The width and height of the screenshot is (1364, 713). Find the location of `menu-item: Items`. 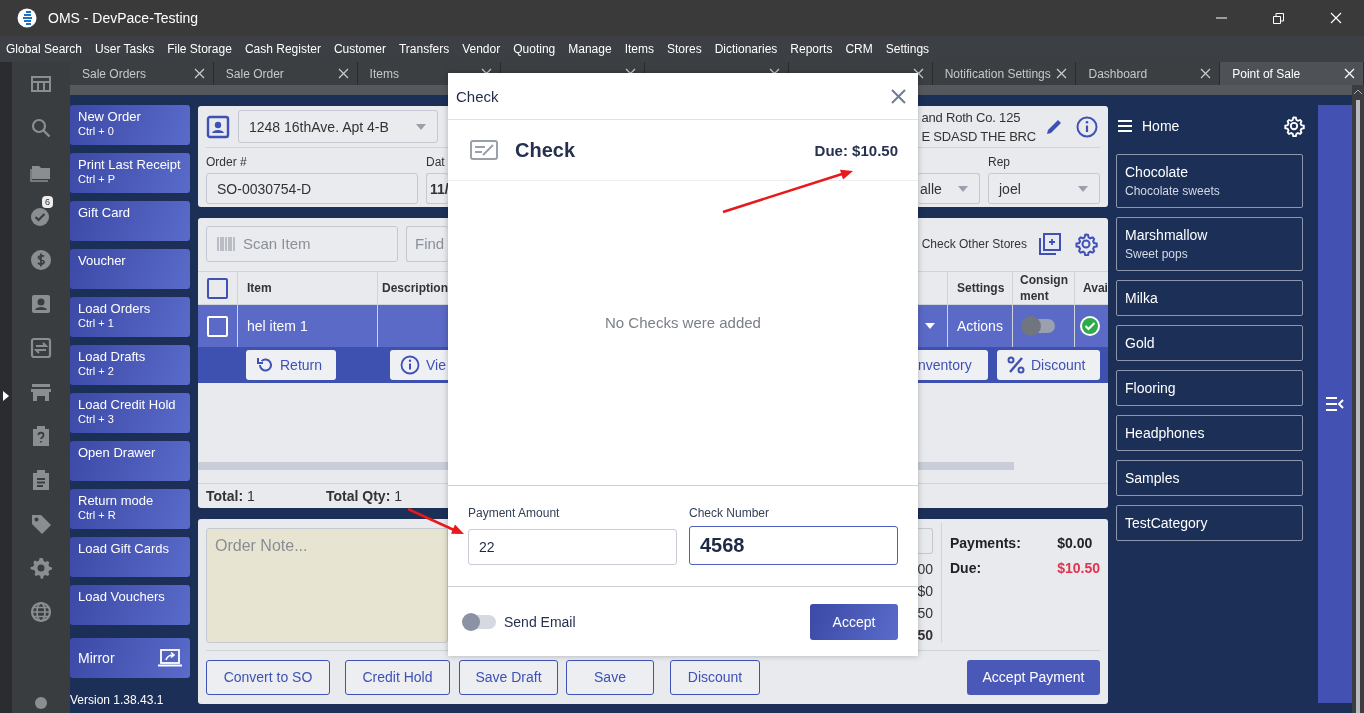

menu-item: Items is located at coordinates (639, 49).